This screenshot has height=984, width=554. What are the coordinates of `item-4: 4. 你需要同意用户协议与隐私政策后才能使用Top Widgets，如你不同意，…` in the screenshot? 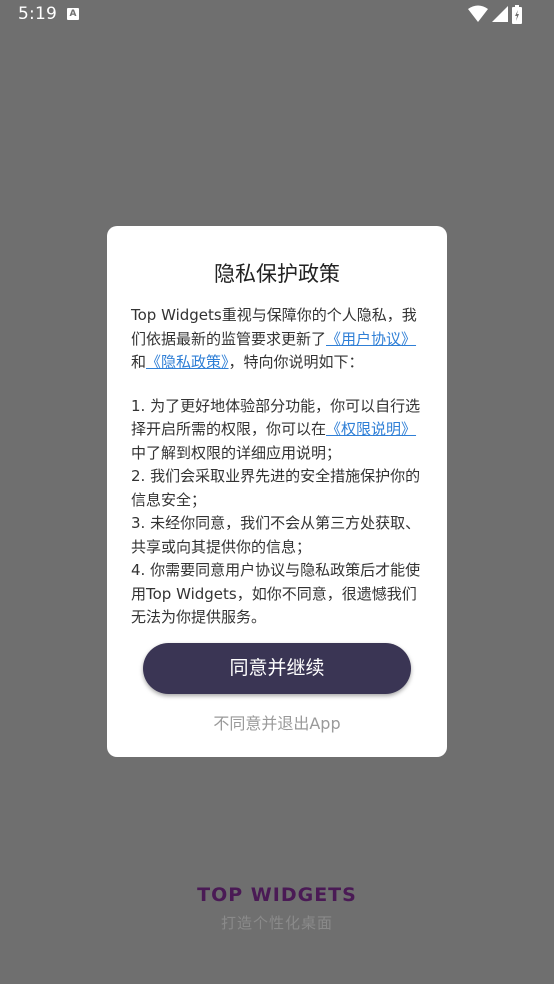 It's located at (276, 593).